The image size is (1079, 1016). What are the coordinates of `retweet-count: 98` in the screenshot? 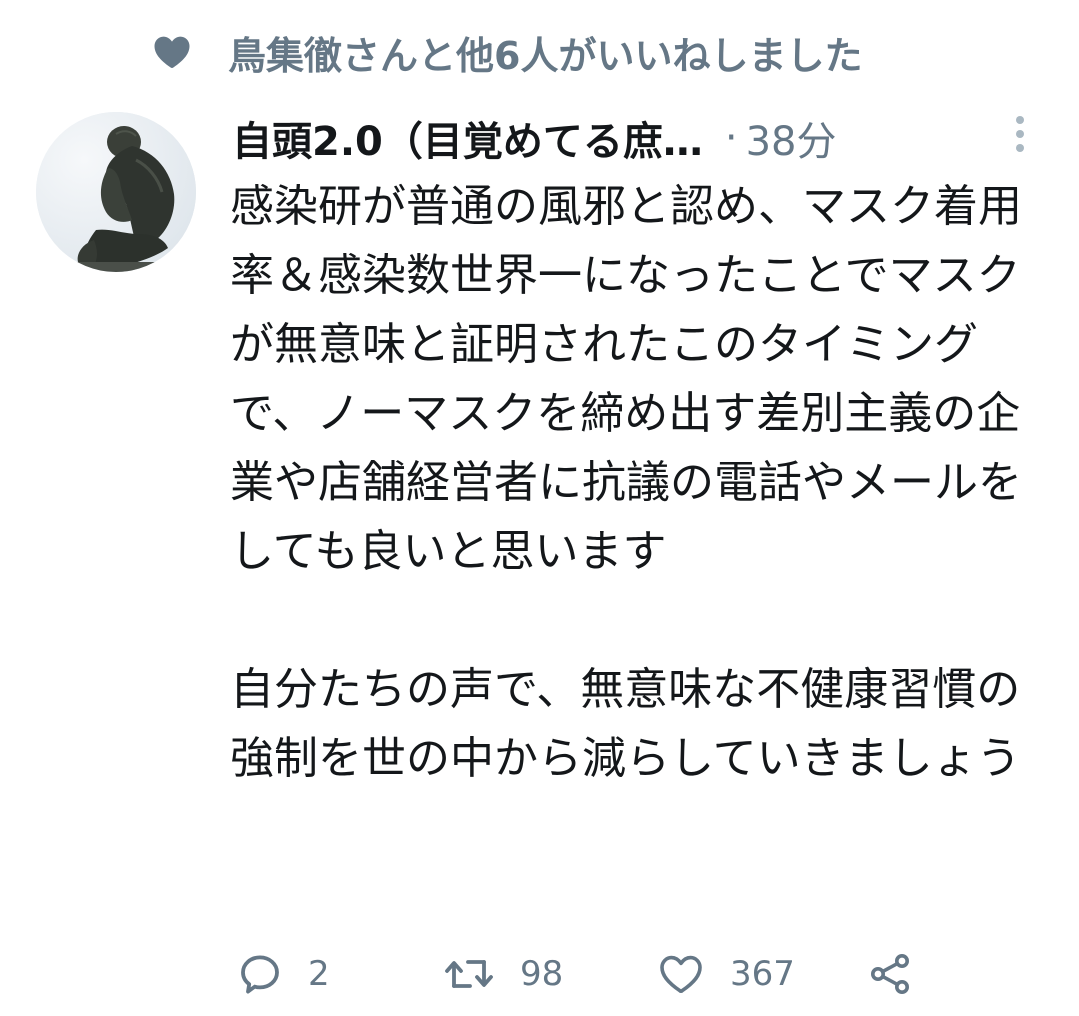 It's located at (542, 974).